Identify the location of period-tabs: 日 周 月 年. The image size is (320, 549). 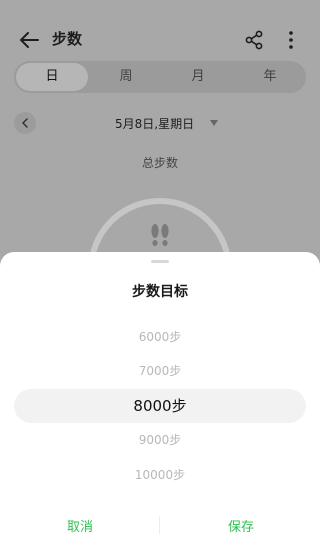
(160, 77).